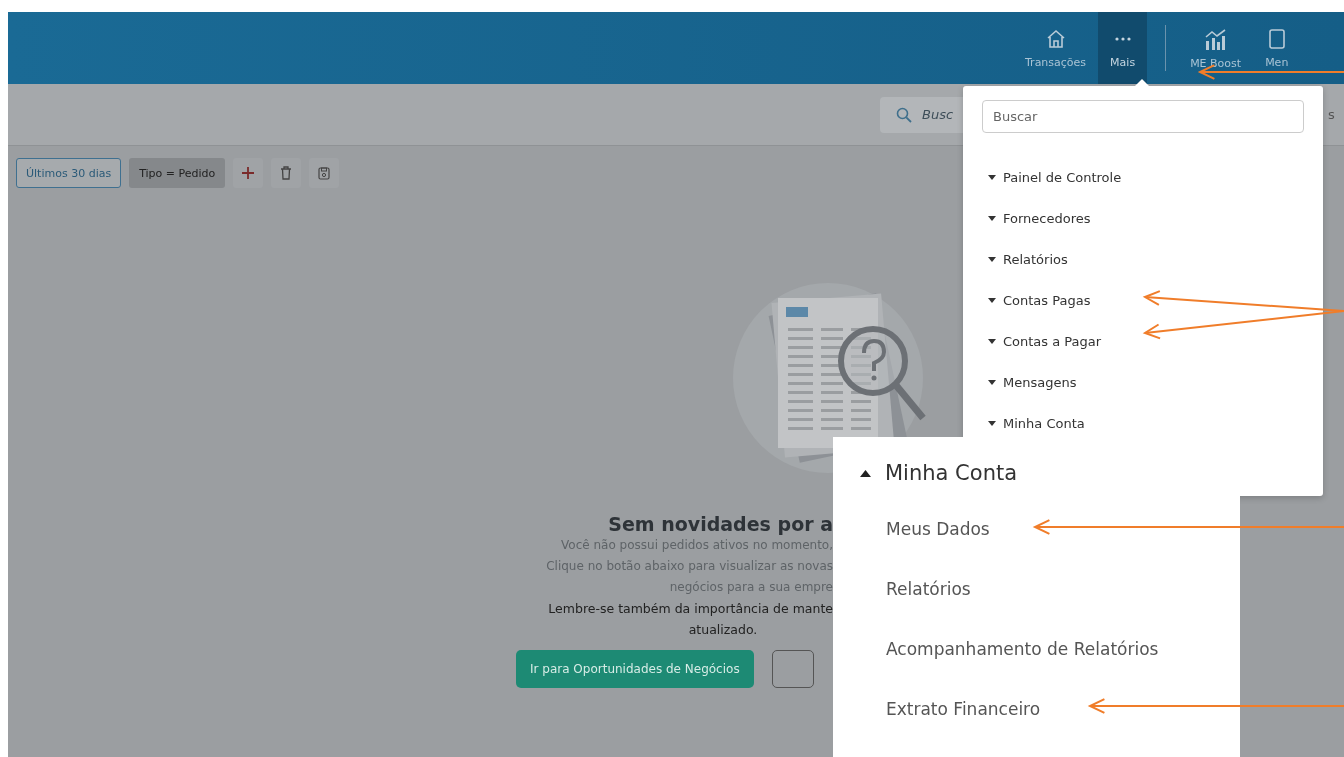 This screenshot has width=1344, height=757. I want to click on trash-icon, so click(286, 173).